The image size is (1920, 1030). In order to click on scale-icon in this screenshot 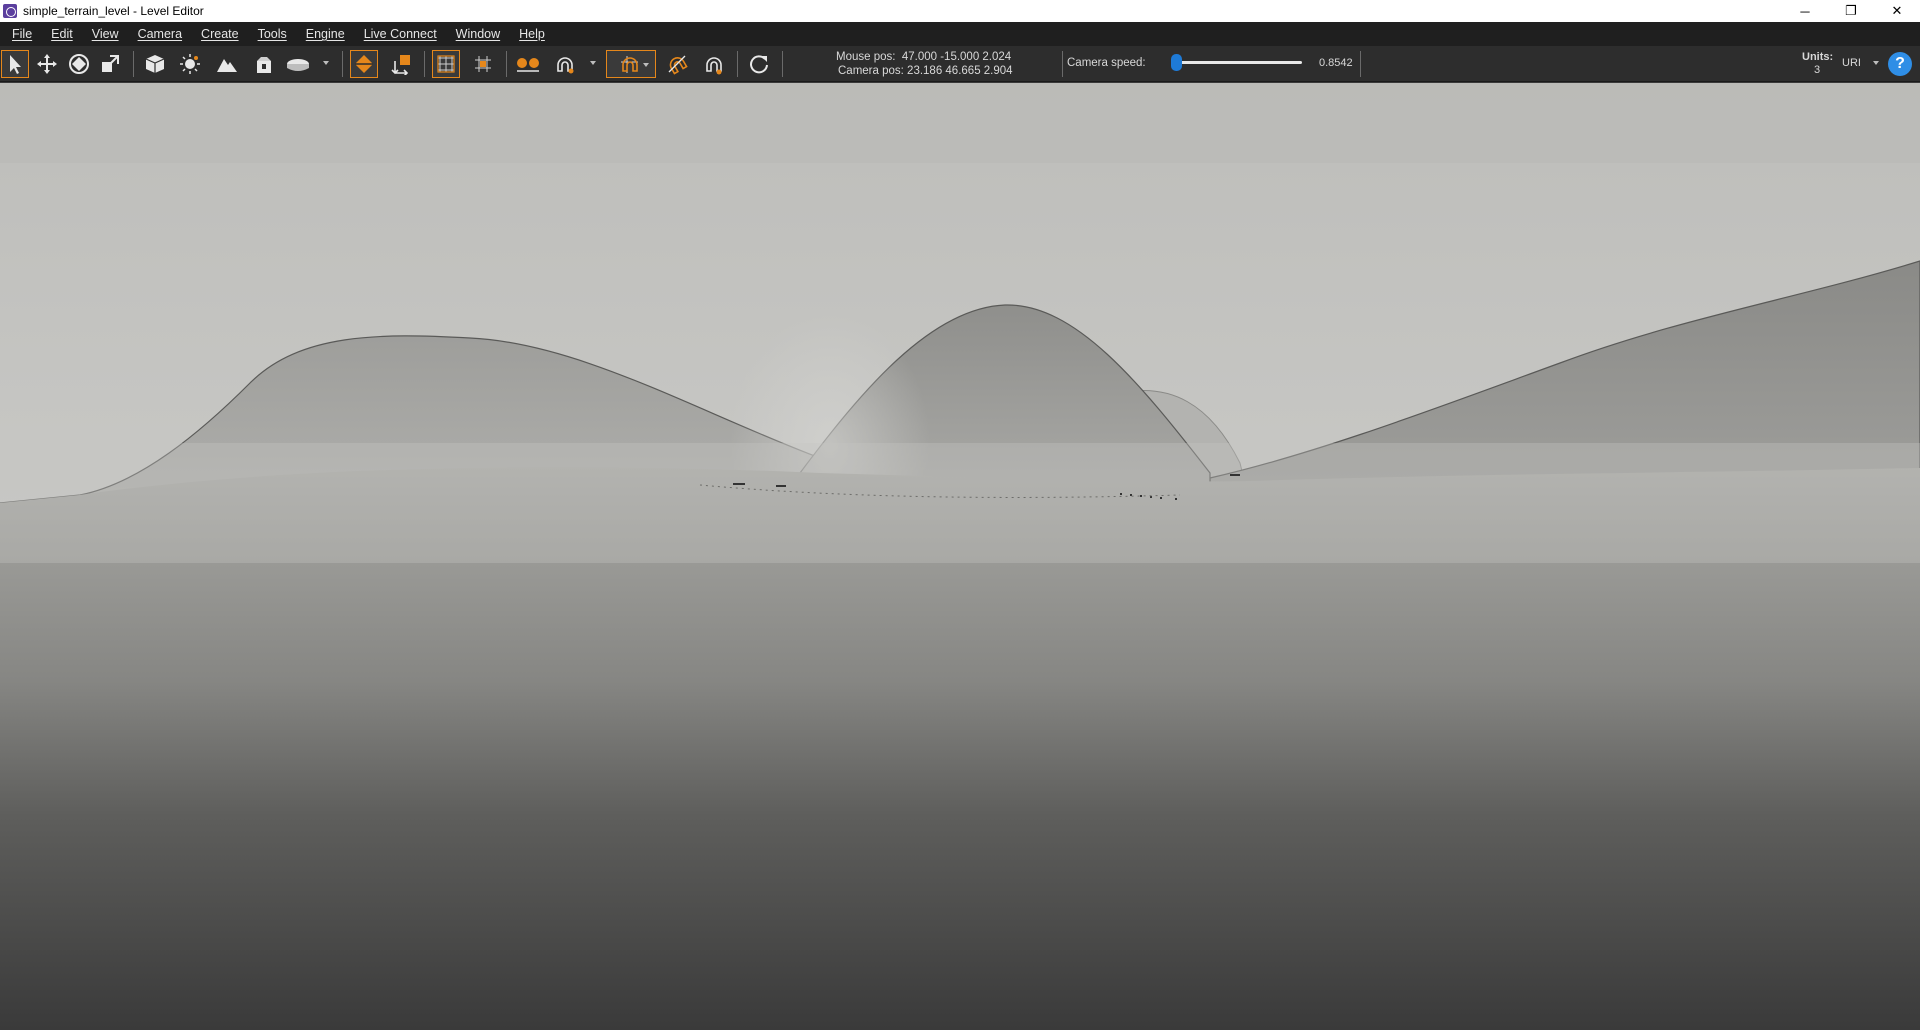, I will do `click(110, 63)`.